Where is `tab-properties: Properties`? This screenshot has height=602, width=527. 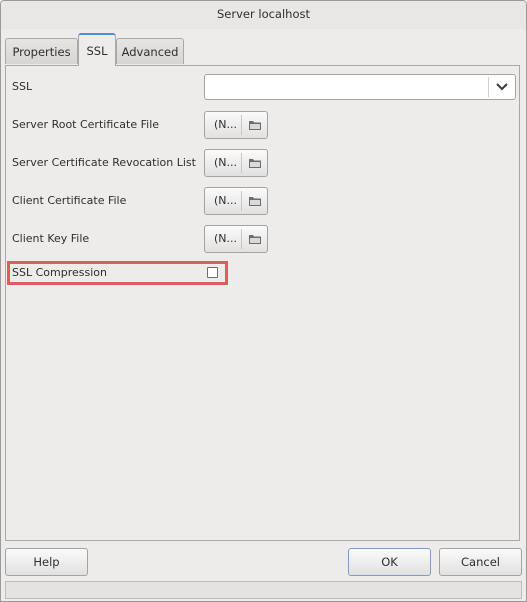
tab-properties: Properties is located at coordinates (41, 51).